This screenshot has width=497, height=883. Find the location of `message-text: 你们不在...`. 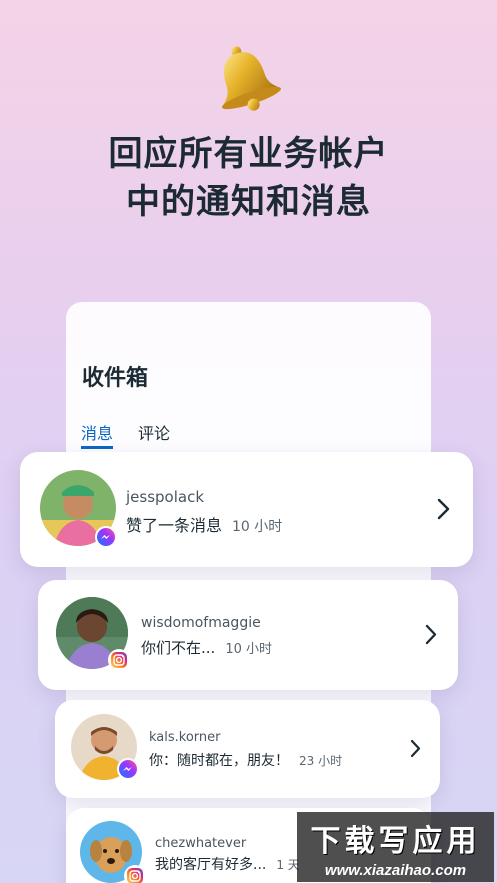

message-text: 你们不在... is located at coordinates (178, 648).